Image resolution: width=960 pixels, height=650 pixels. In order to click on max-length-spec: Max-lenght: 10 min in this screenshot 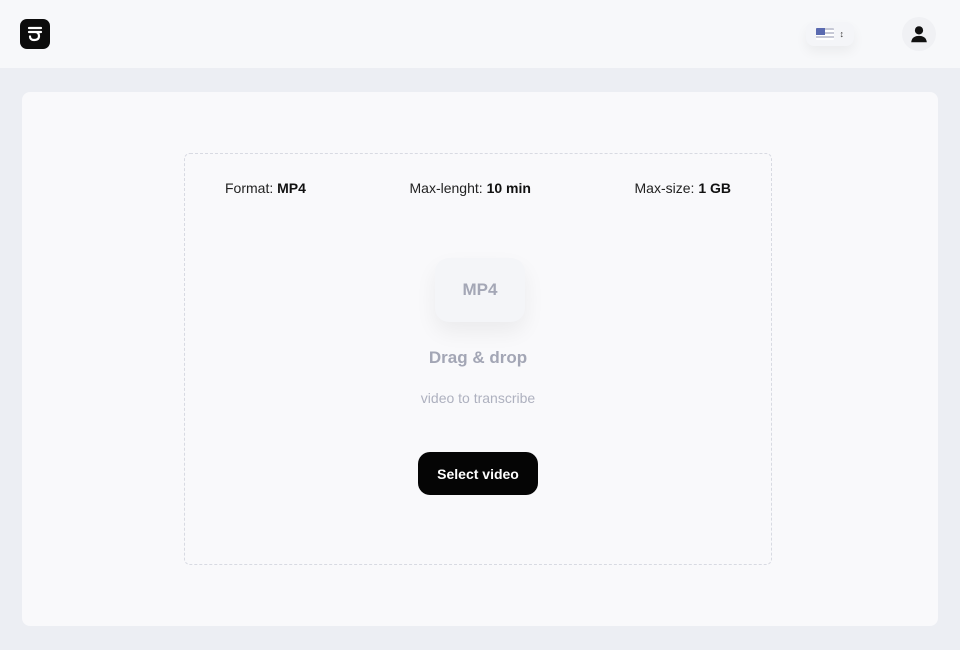, I will do `click(470, 188)`.